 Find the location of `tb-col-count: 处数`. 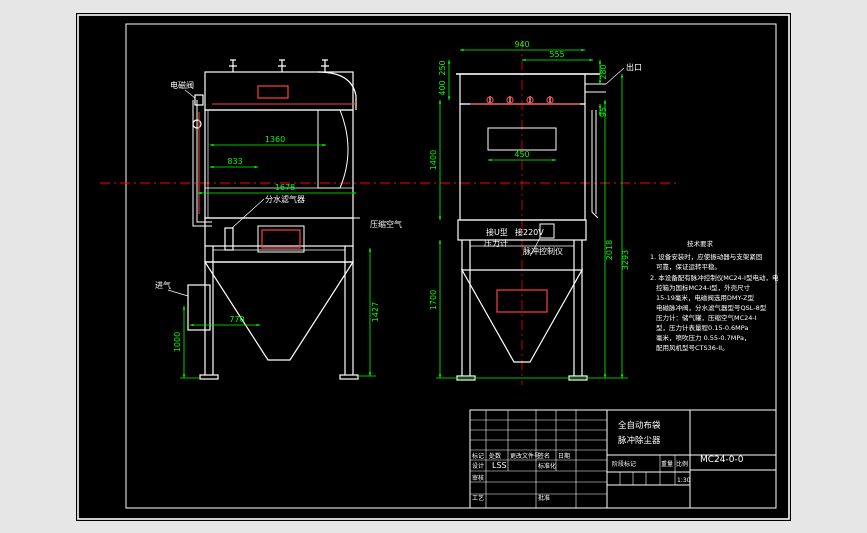

tb-col-count: 处数 is located at coordinates (495, 456).